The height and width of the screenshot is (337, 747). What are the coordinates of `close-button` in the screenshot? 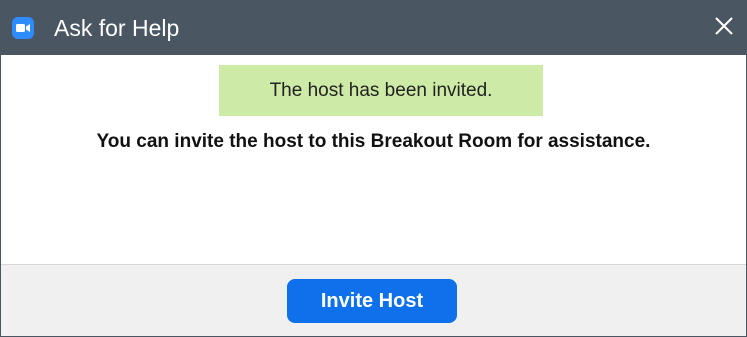 It's located at (724, 28).